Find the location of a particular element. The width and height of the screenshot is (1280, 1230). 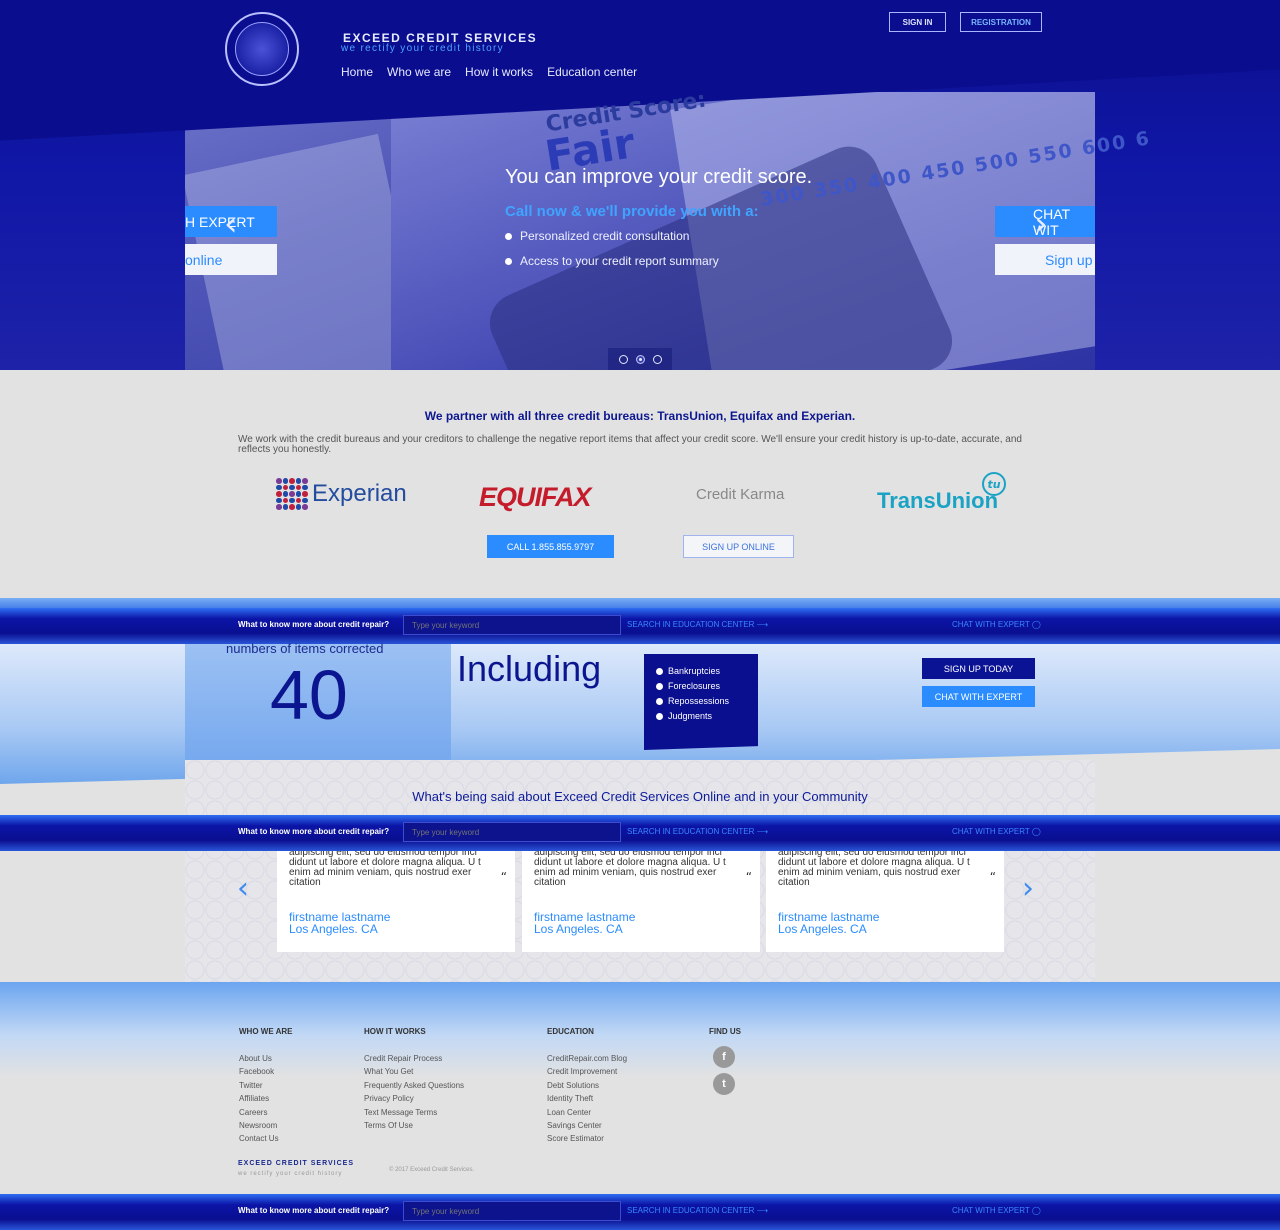

experian-logo: Experian is located at coordinates (341, 494).